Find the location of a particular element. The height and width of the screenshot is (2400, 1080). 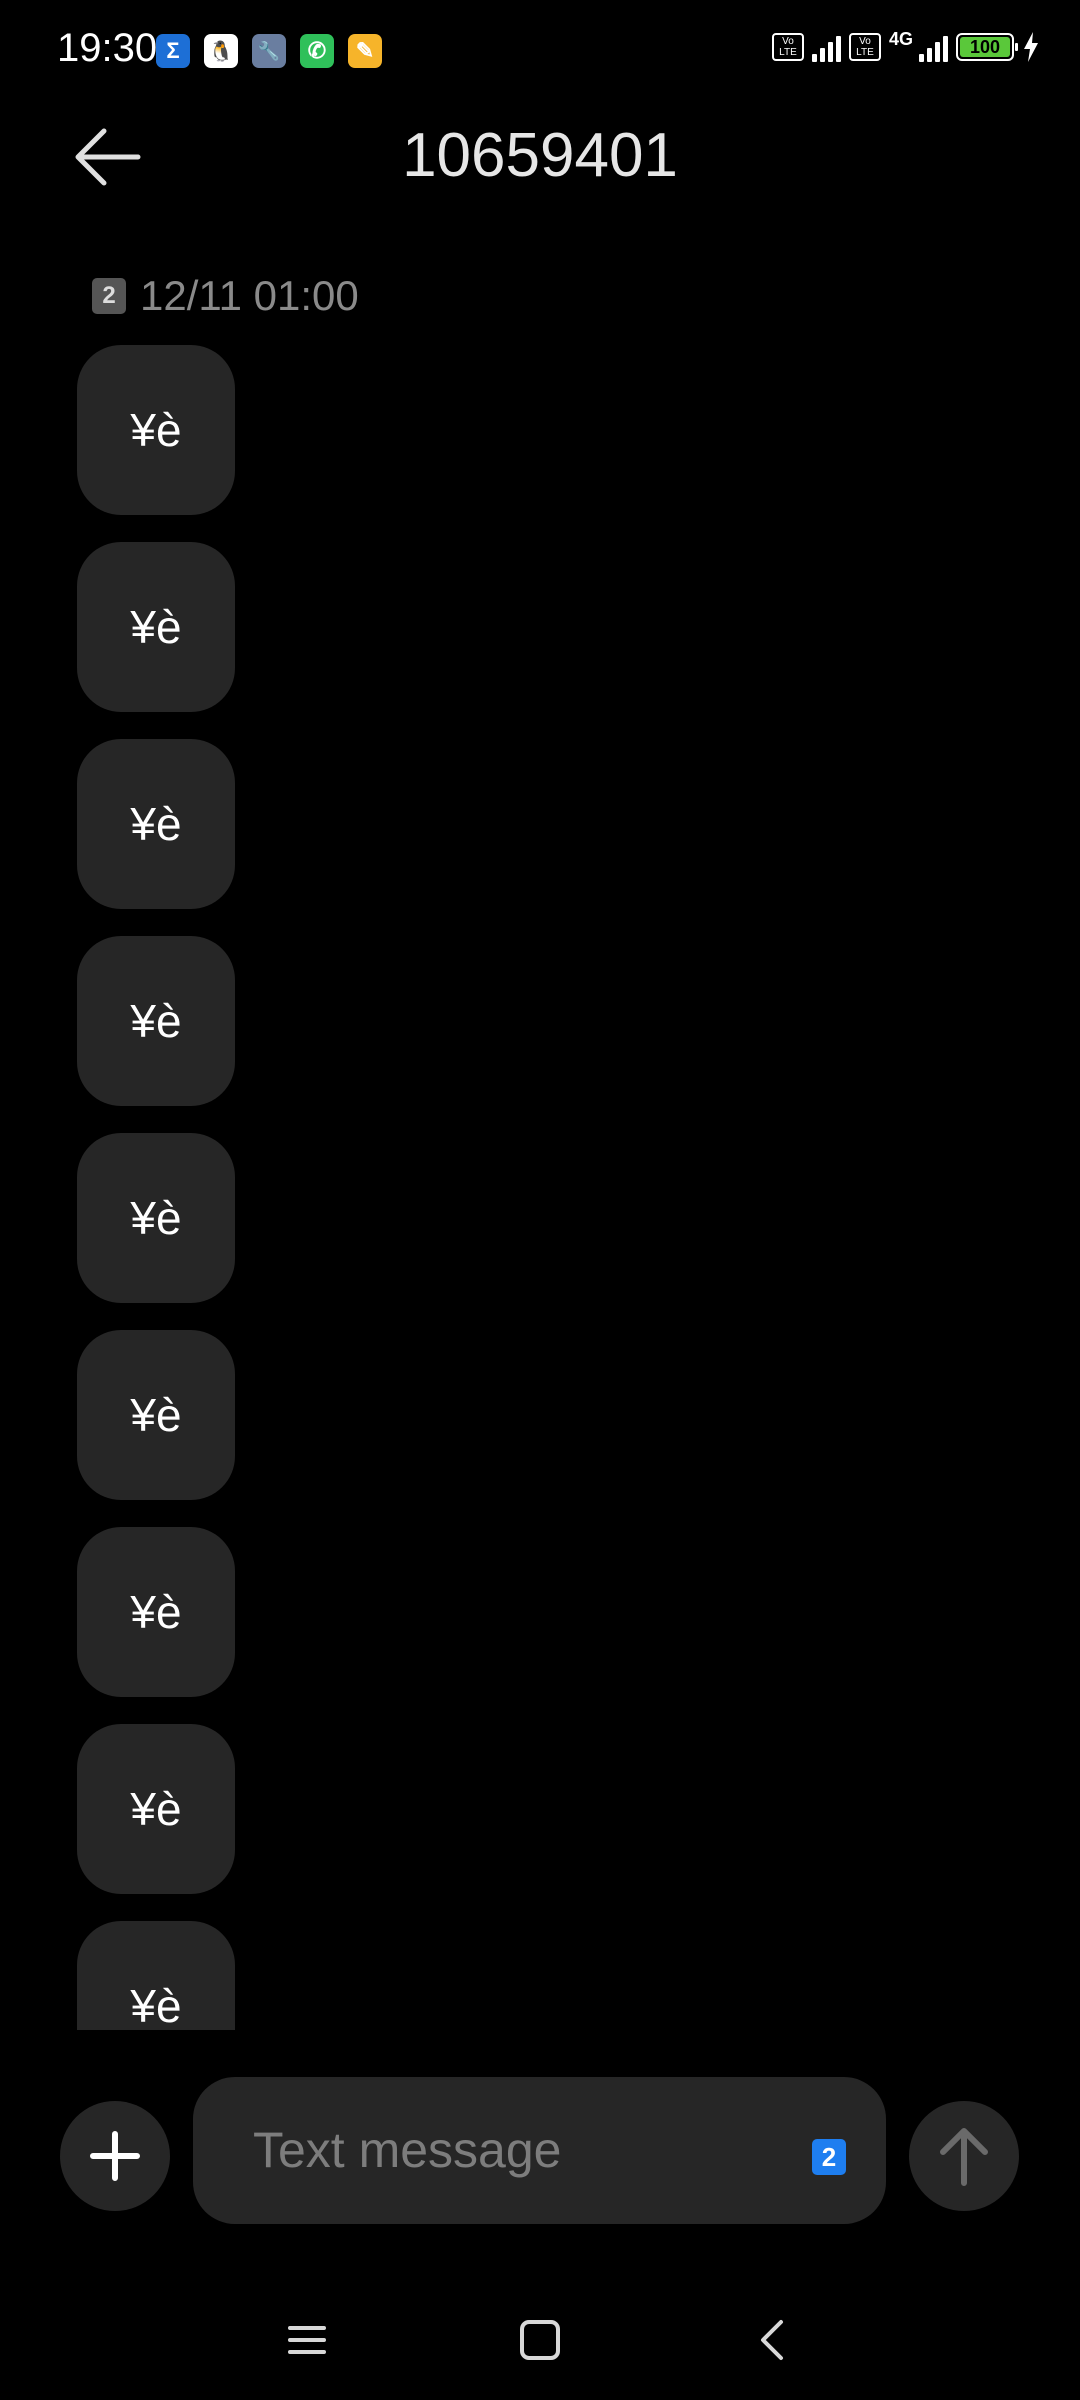

message-input-placeholder: Text message is located at coordinates (407, 2150).